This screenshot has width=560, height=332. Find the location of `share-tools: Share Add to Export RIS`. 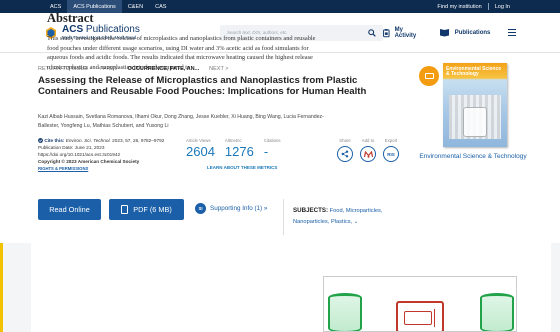

share-tools: Share Add to Export RIS is located at coordinates (368, 150).